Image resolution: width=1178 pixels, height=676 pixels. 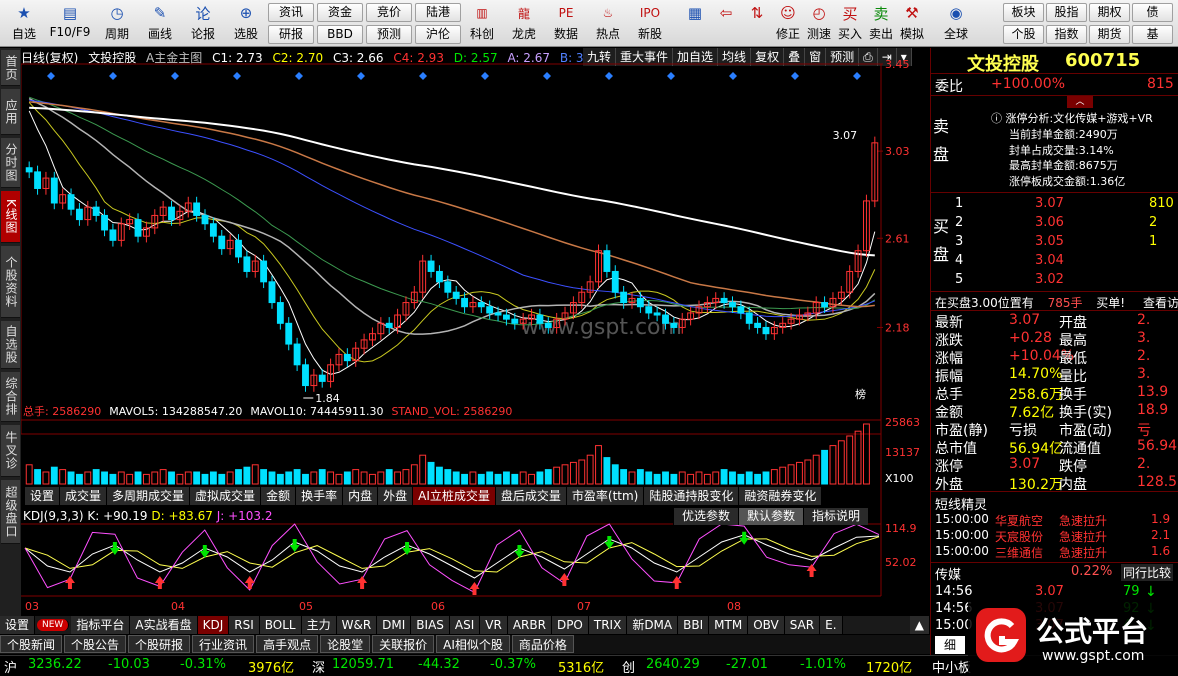 I want to click on volume-tab-9: 盘后成交量, so click(x=531, y=496).